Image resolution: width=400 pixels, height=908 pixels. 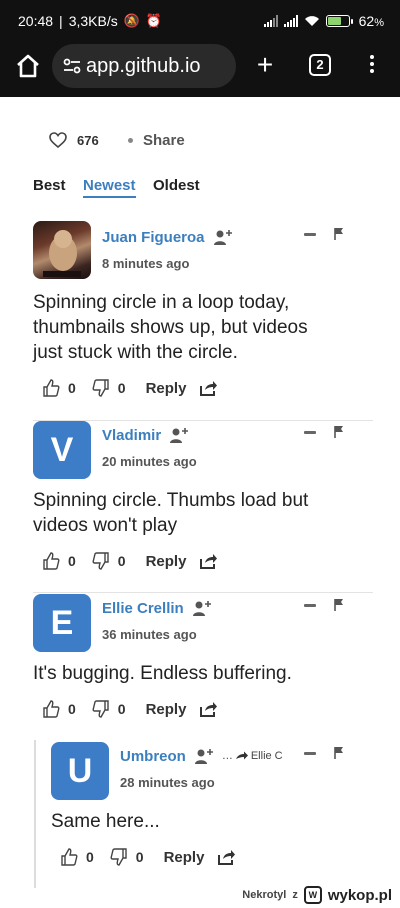 I want to click on battery-percent: 62, so click(x=366, y=21).